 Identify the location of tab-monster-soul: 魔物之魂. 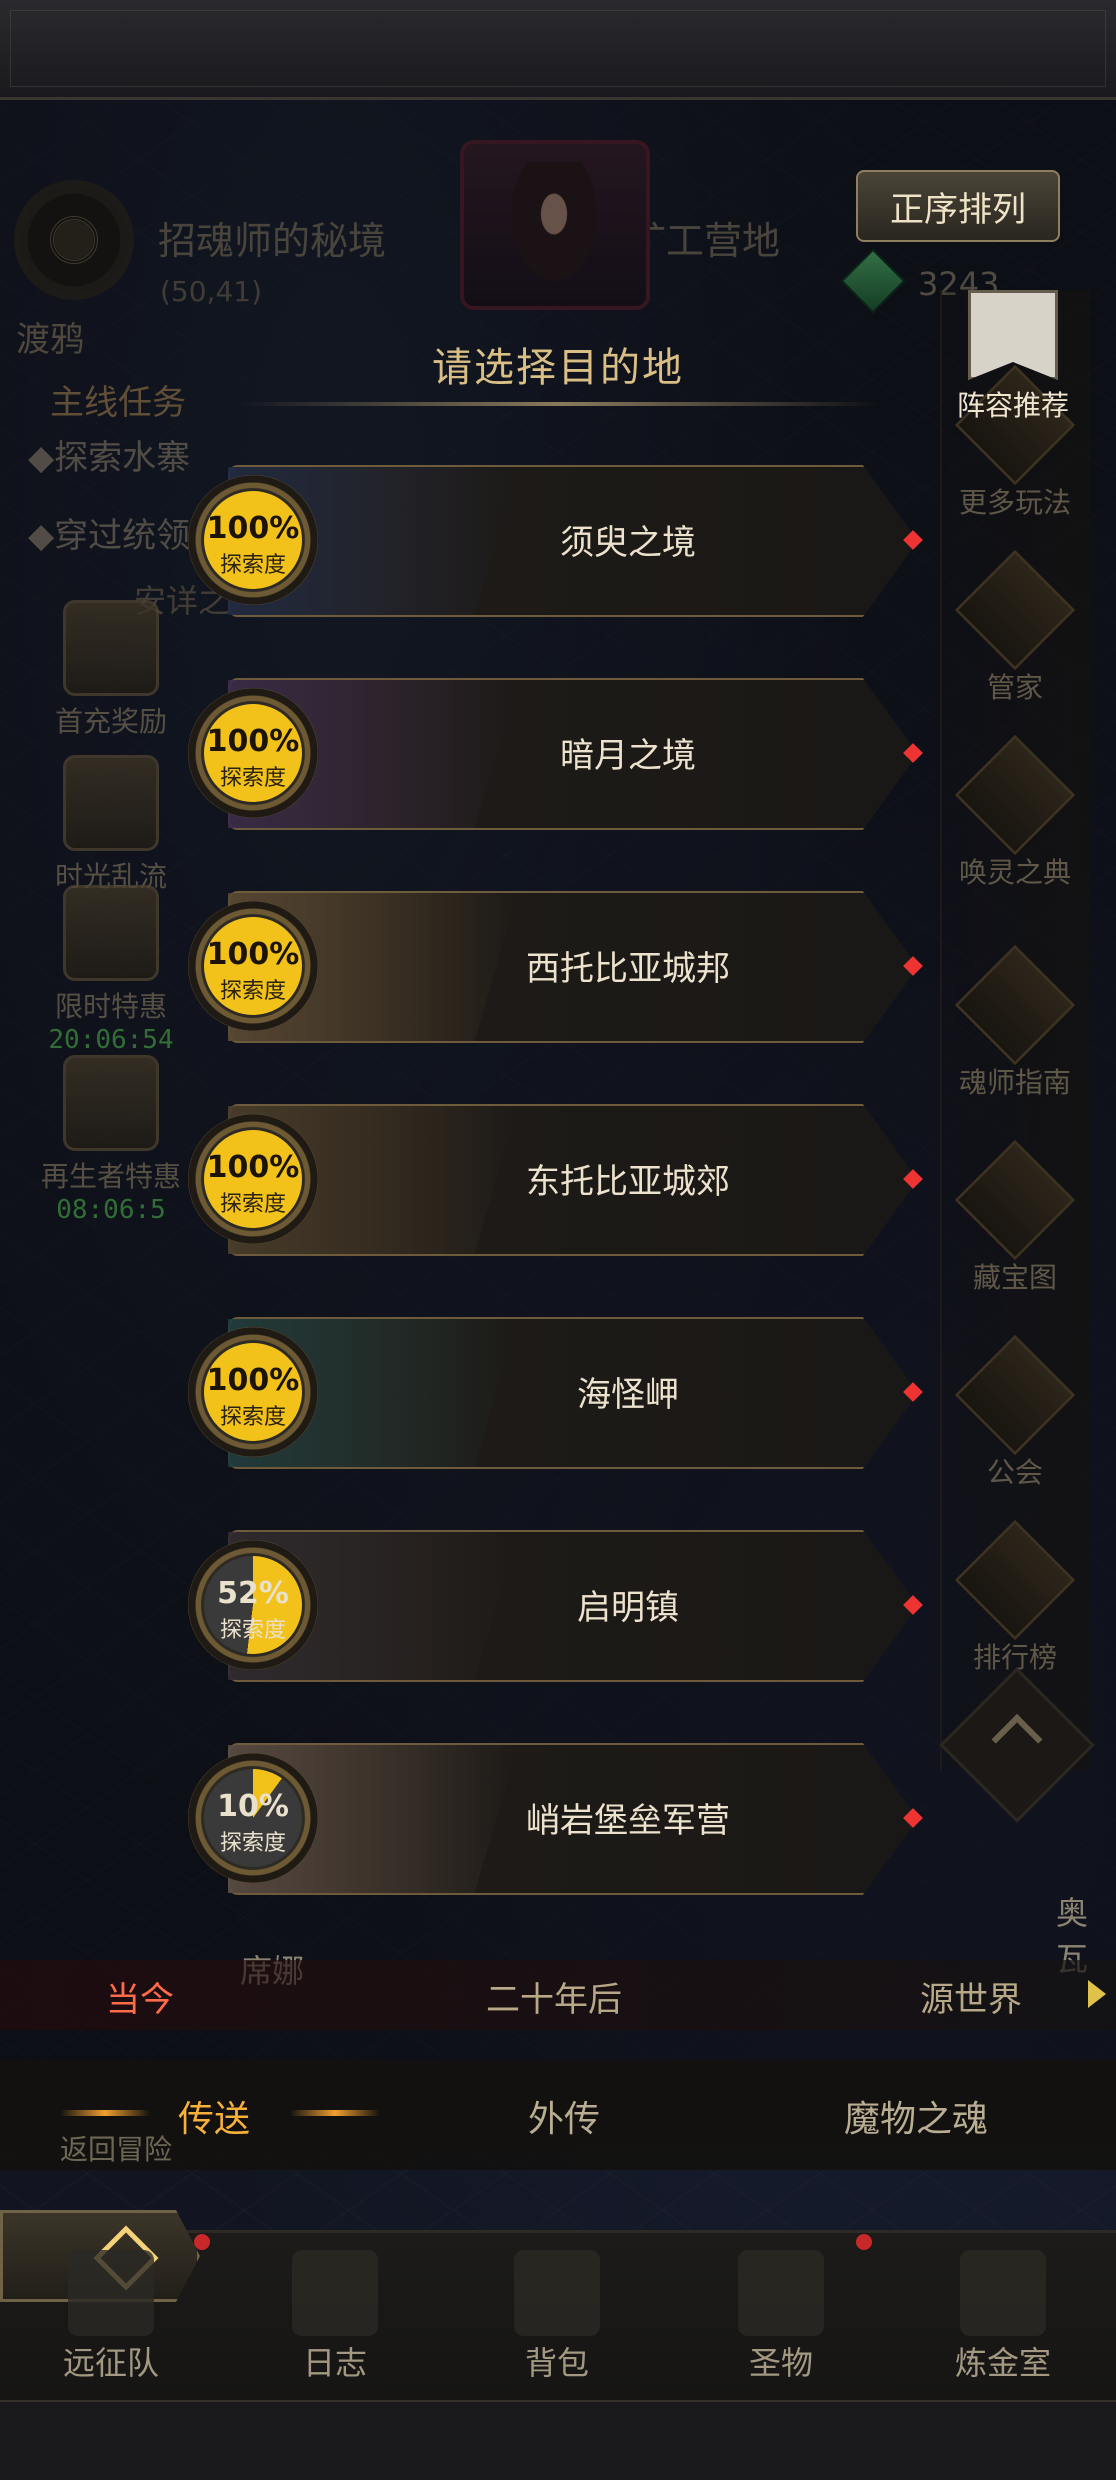
(916, 2116).